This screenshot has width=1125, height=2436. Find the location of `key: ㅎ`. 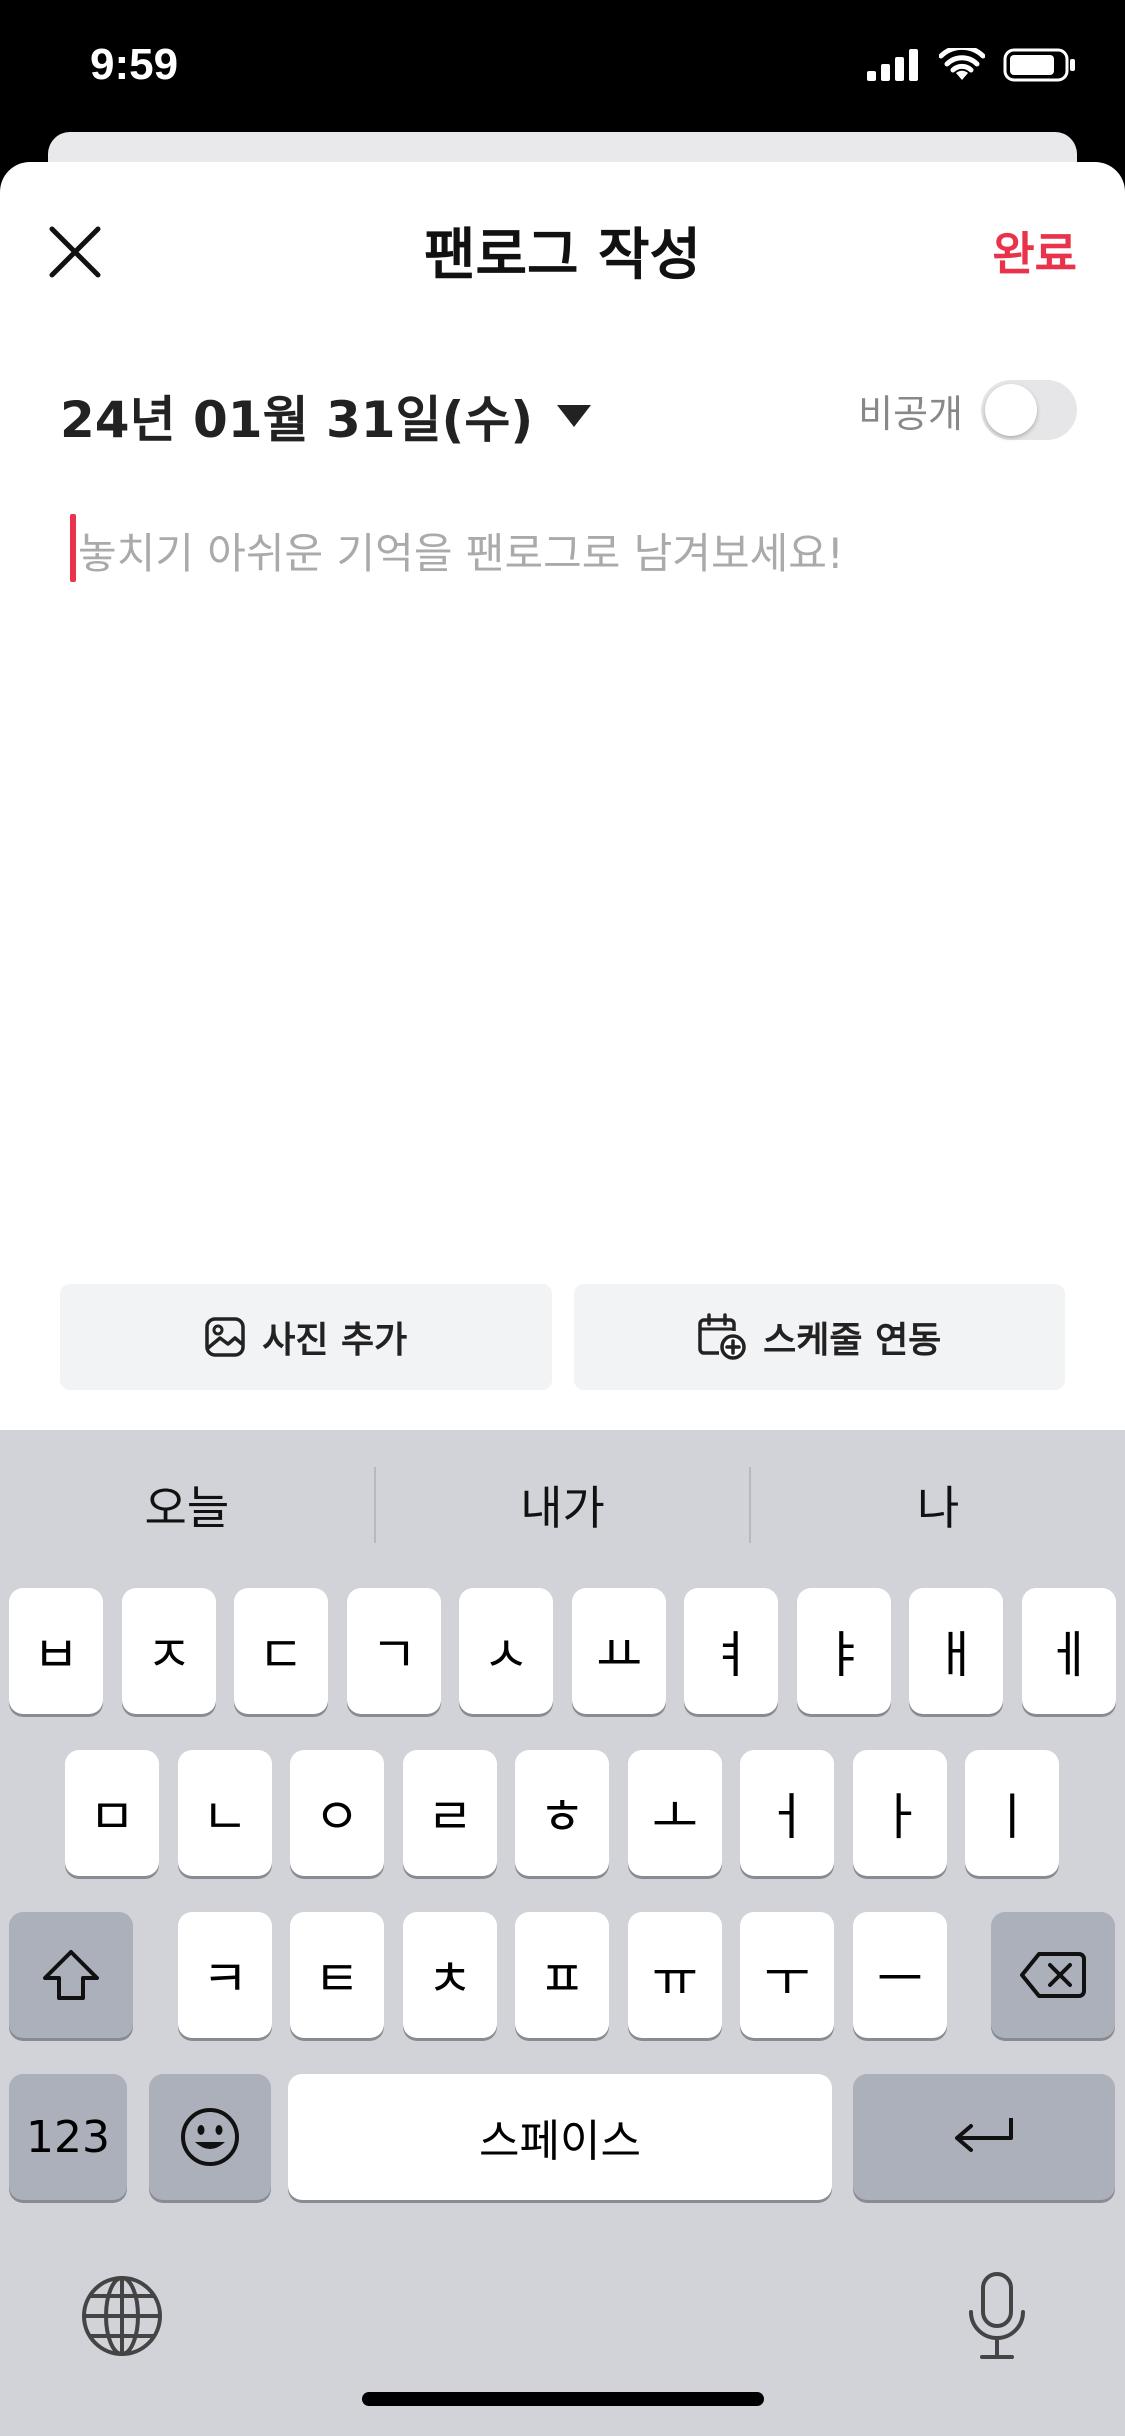

key: ㅎ is located at coordinates (562, 1813).